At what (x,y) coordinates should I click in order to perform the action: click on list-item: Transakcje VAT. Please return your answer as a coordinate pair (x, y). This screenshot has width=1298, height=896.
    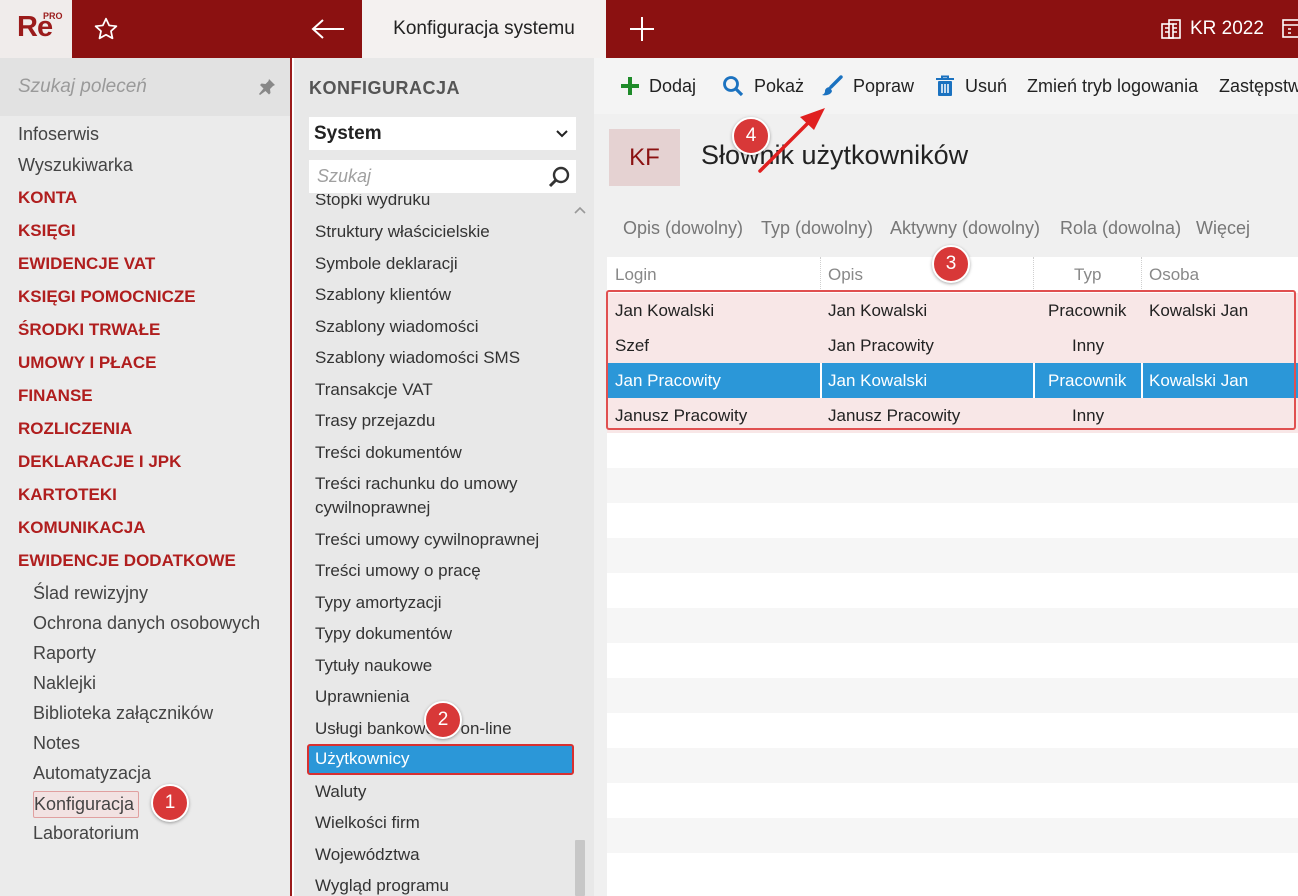
    Looking at the image, I should click on (374, 390).